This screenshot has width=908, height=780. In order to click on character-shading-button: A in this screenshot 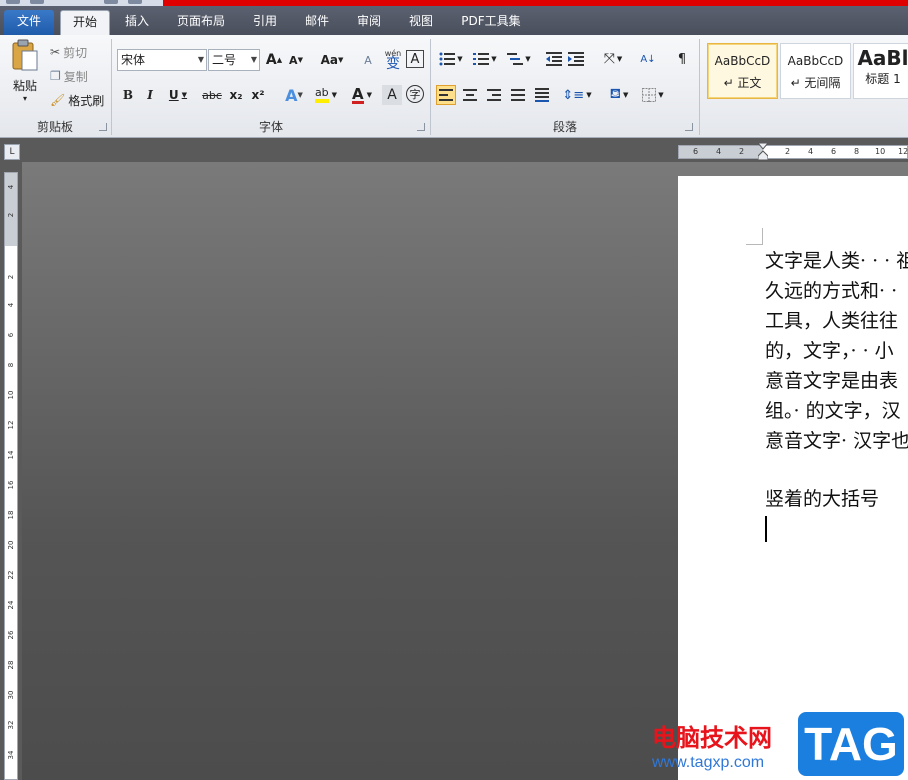, I will do `click(392, 95)`.